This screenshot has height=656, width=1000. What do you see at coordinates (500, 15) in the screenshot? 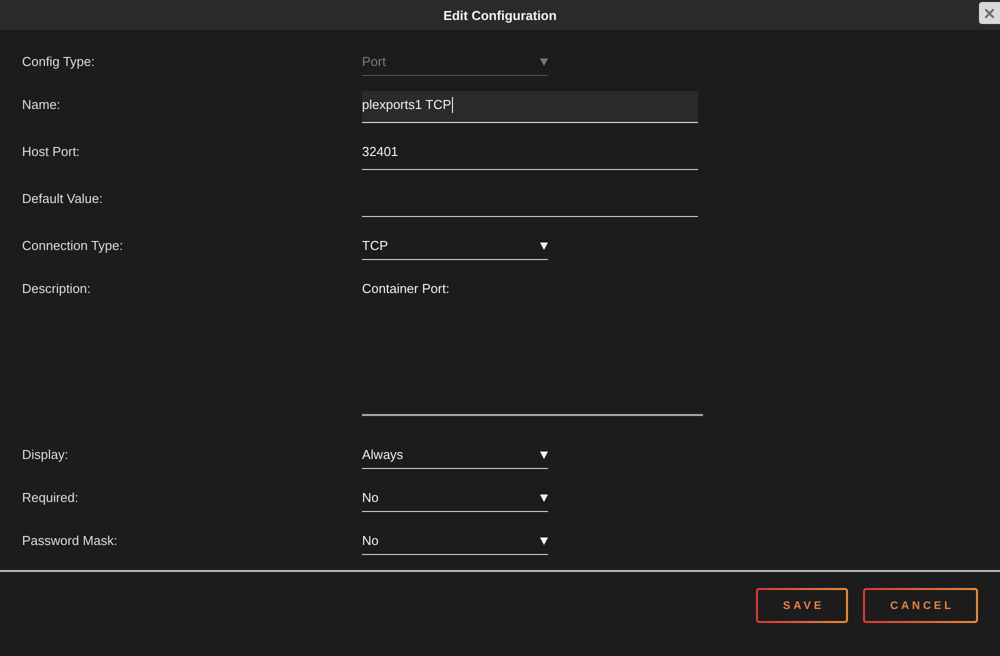
I see `dialog-title: Edit Configuration` at bounding box center [500, 15].